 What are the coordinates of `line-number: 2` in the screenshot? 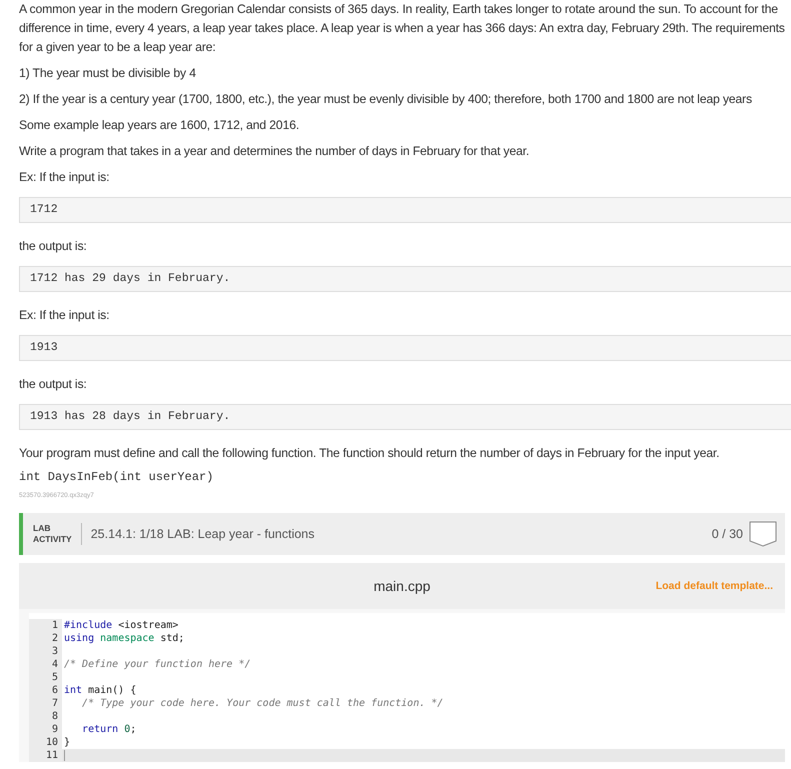 It's located at (45, 638).